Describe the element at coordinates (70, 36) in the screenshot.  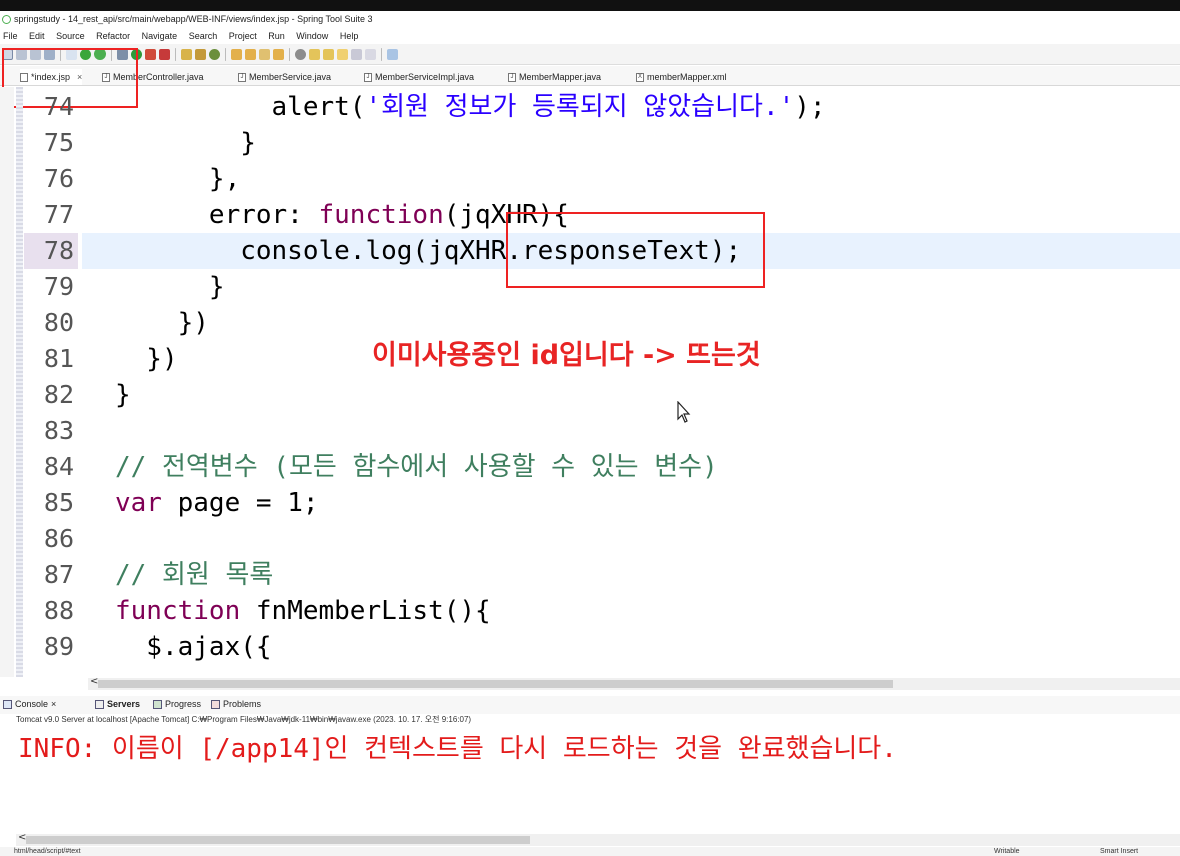
I see `menu-source: Source` at that location.